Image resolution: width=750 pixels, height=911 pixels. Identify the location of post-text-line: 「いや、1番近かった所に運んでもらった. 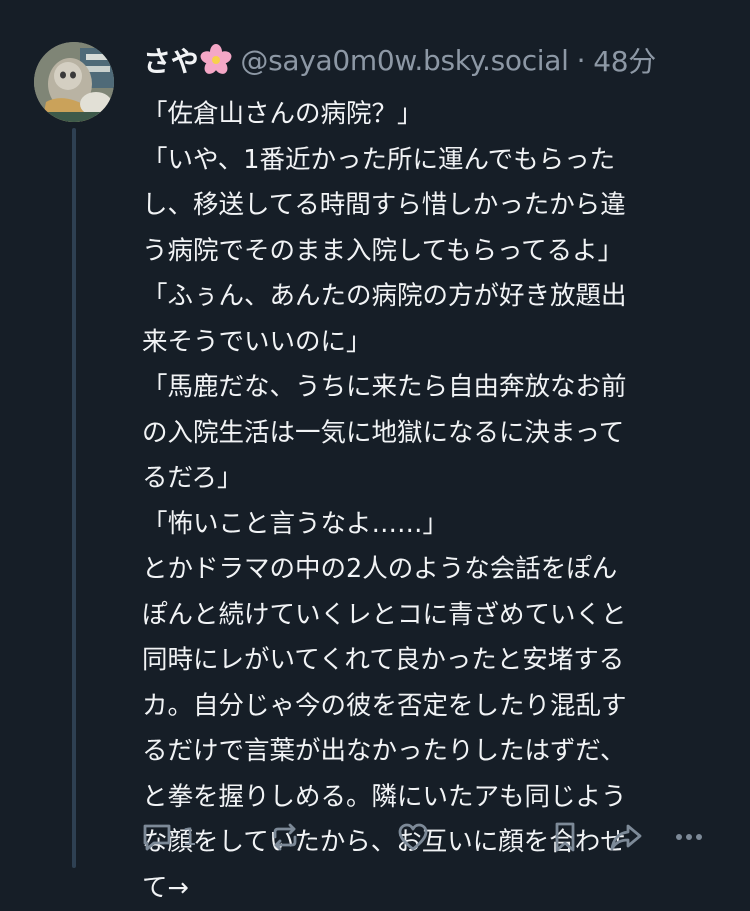
(437, 161).